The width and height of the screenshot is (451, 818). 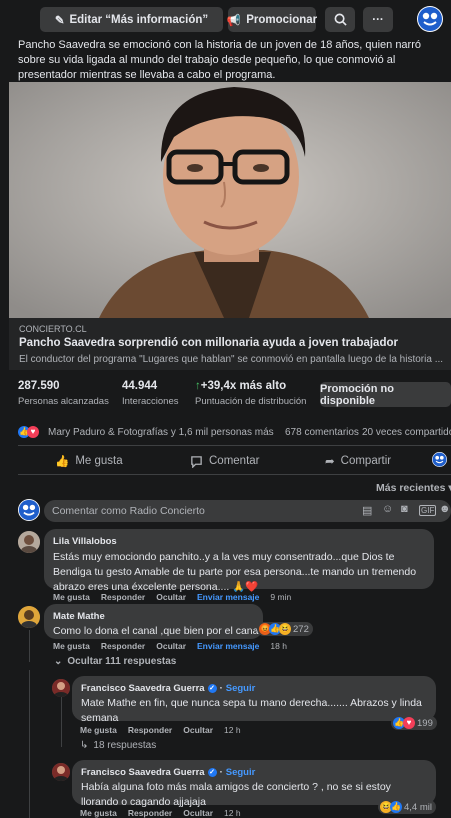 I want to click on comment-button: Comentar, so click(x=225, y=461).